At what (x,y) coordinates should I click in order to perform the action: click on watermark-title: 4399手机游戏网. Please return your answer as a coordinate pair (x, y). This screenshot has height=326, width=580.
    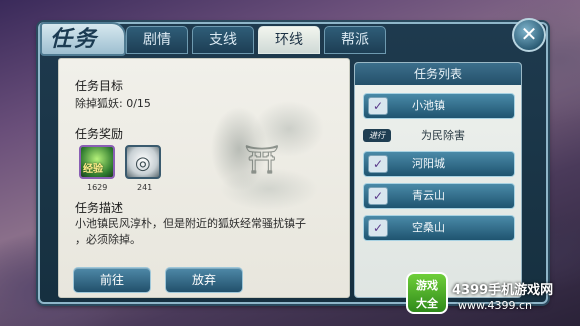
    Looking at the image, I should click on (503, 290).